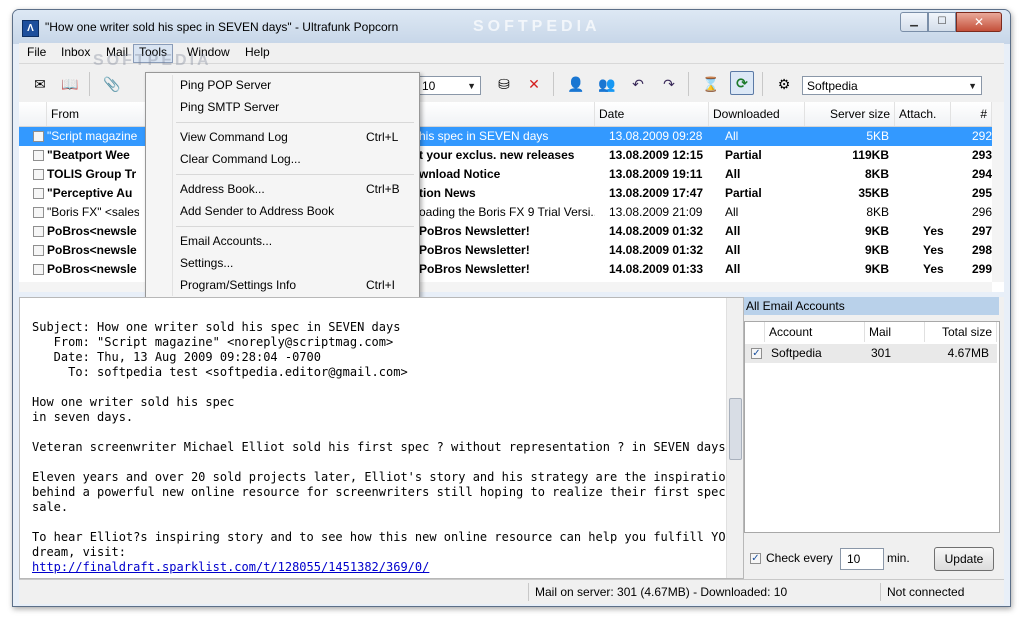 The image size is (1030, 625). I want to click on row-subject: tion News, so click(447, 193).